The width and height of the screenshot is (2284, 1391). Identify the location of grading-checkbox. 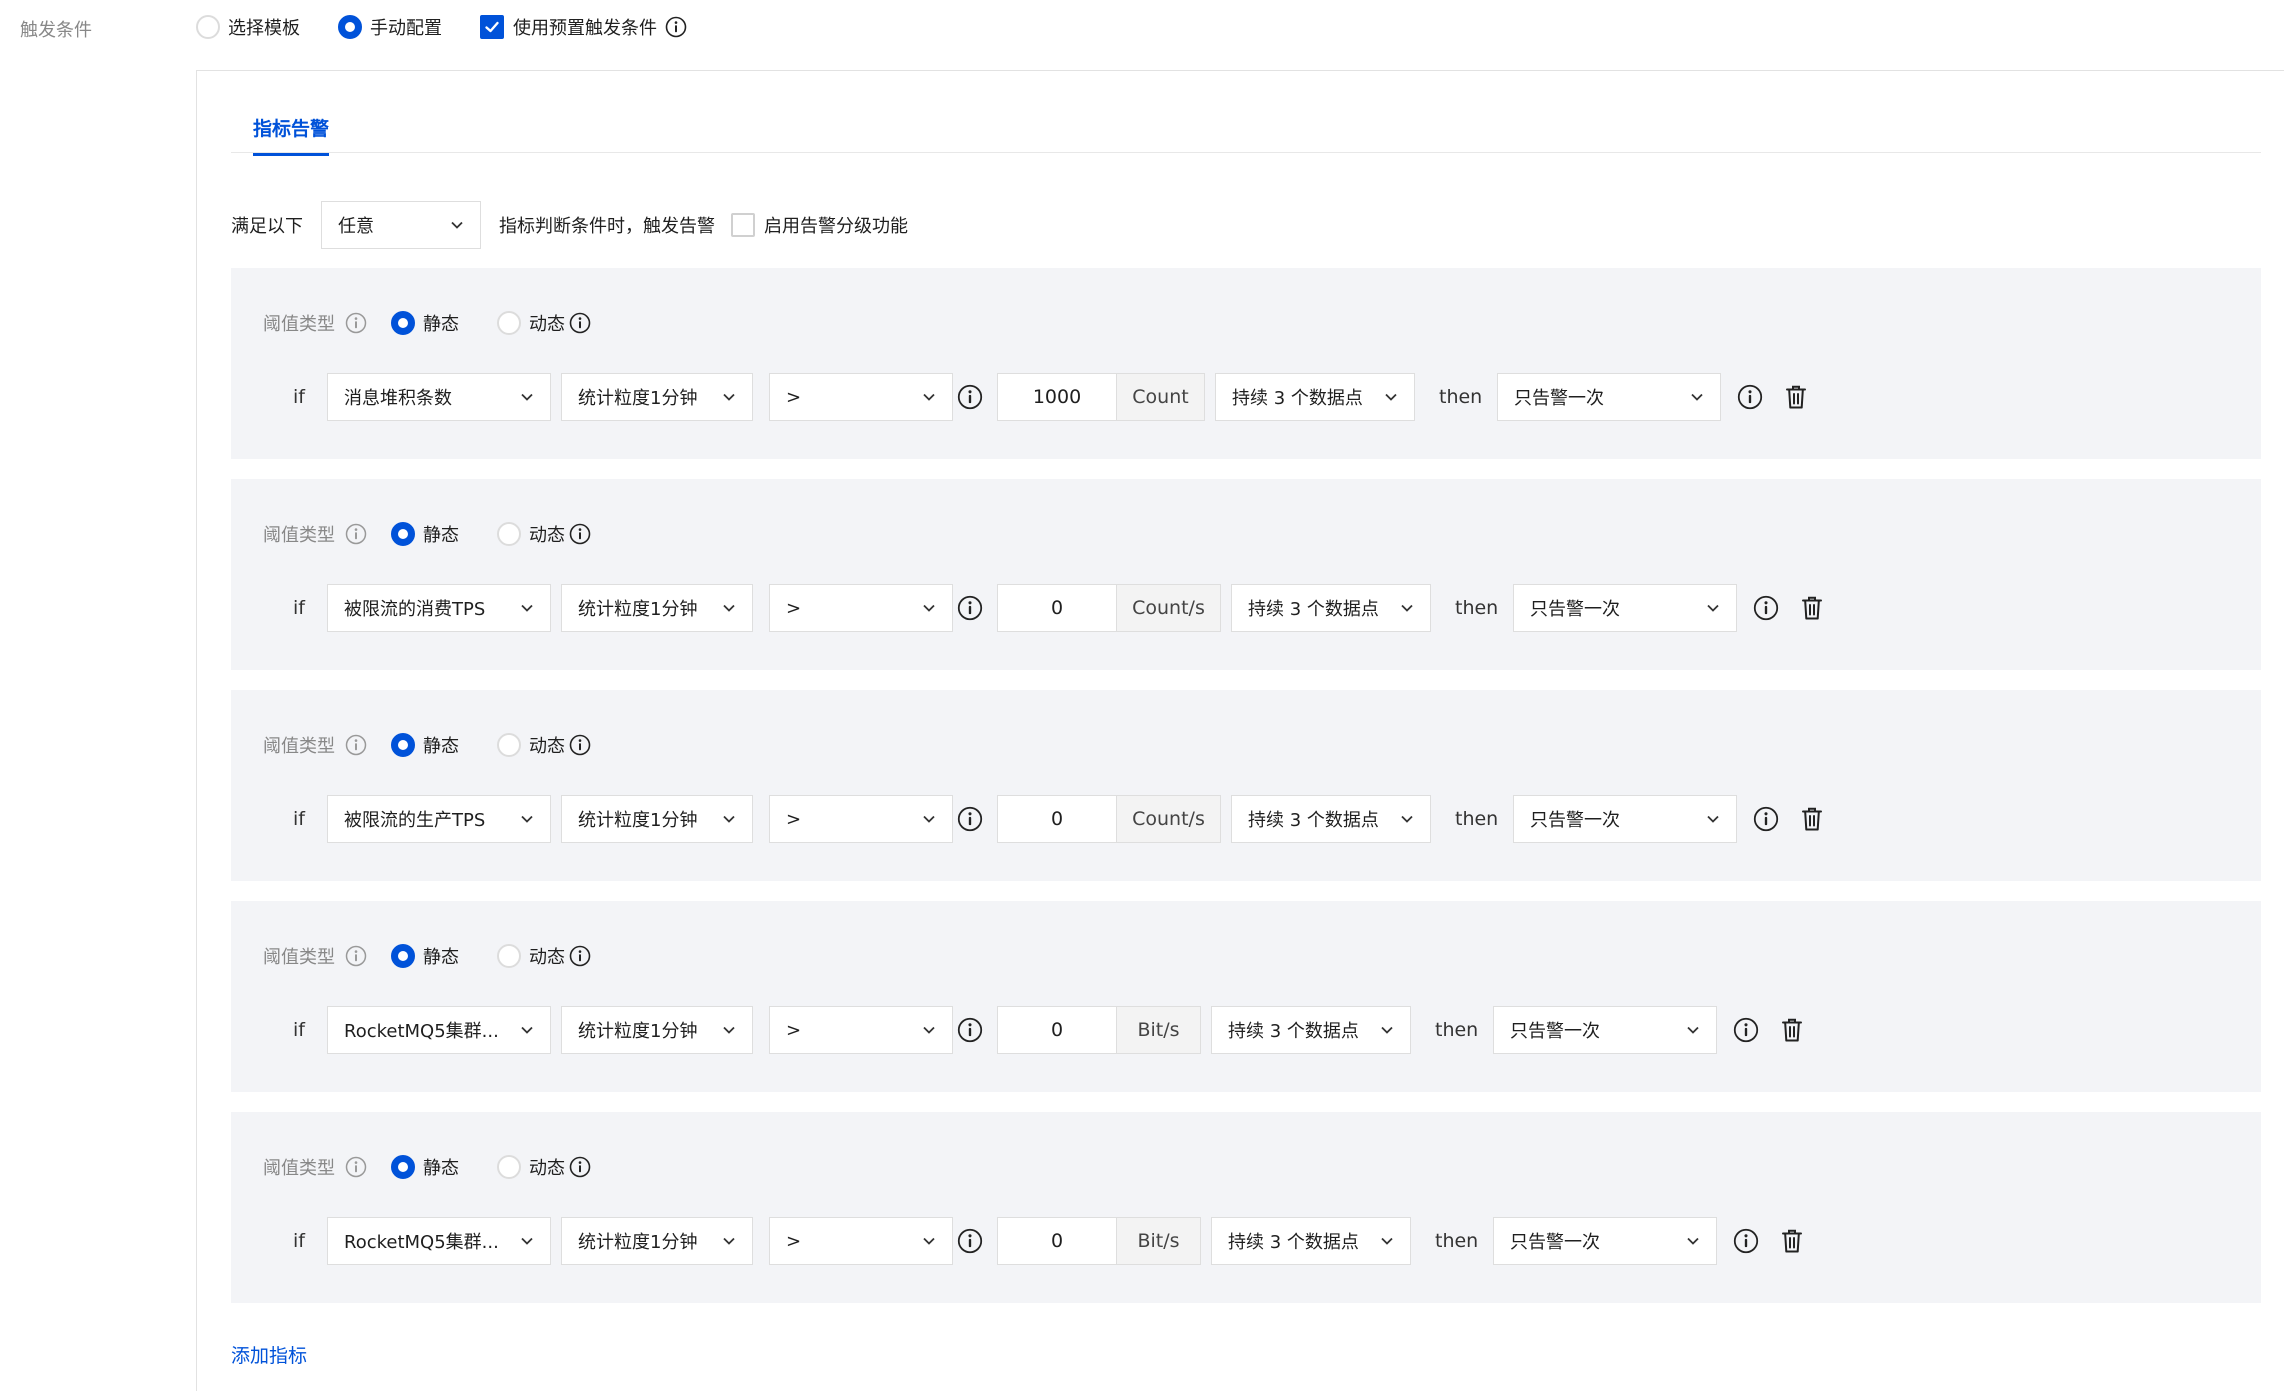
(743, 225).